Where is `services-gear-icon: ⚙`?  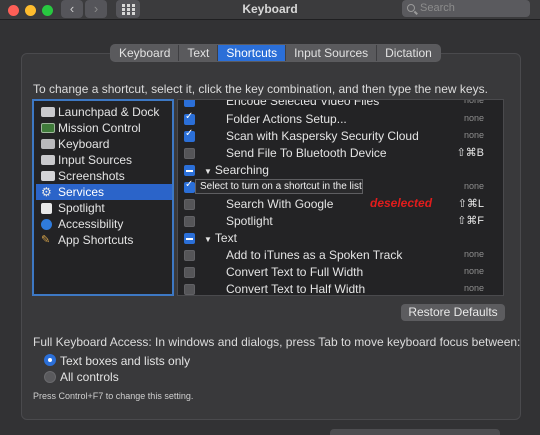 services-gear-icon: ⚙ is located at coordinates (46, 192).